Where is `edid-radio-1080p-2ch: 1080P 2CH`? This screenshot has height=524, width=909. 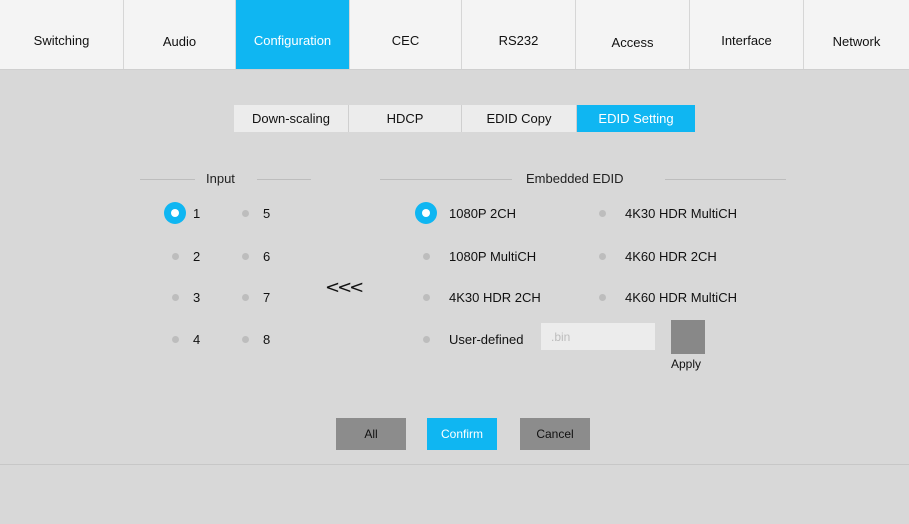 edid-radio-1080p-2ch: 1080P 2CH is located at coordinates (465, 213).